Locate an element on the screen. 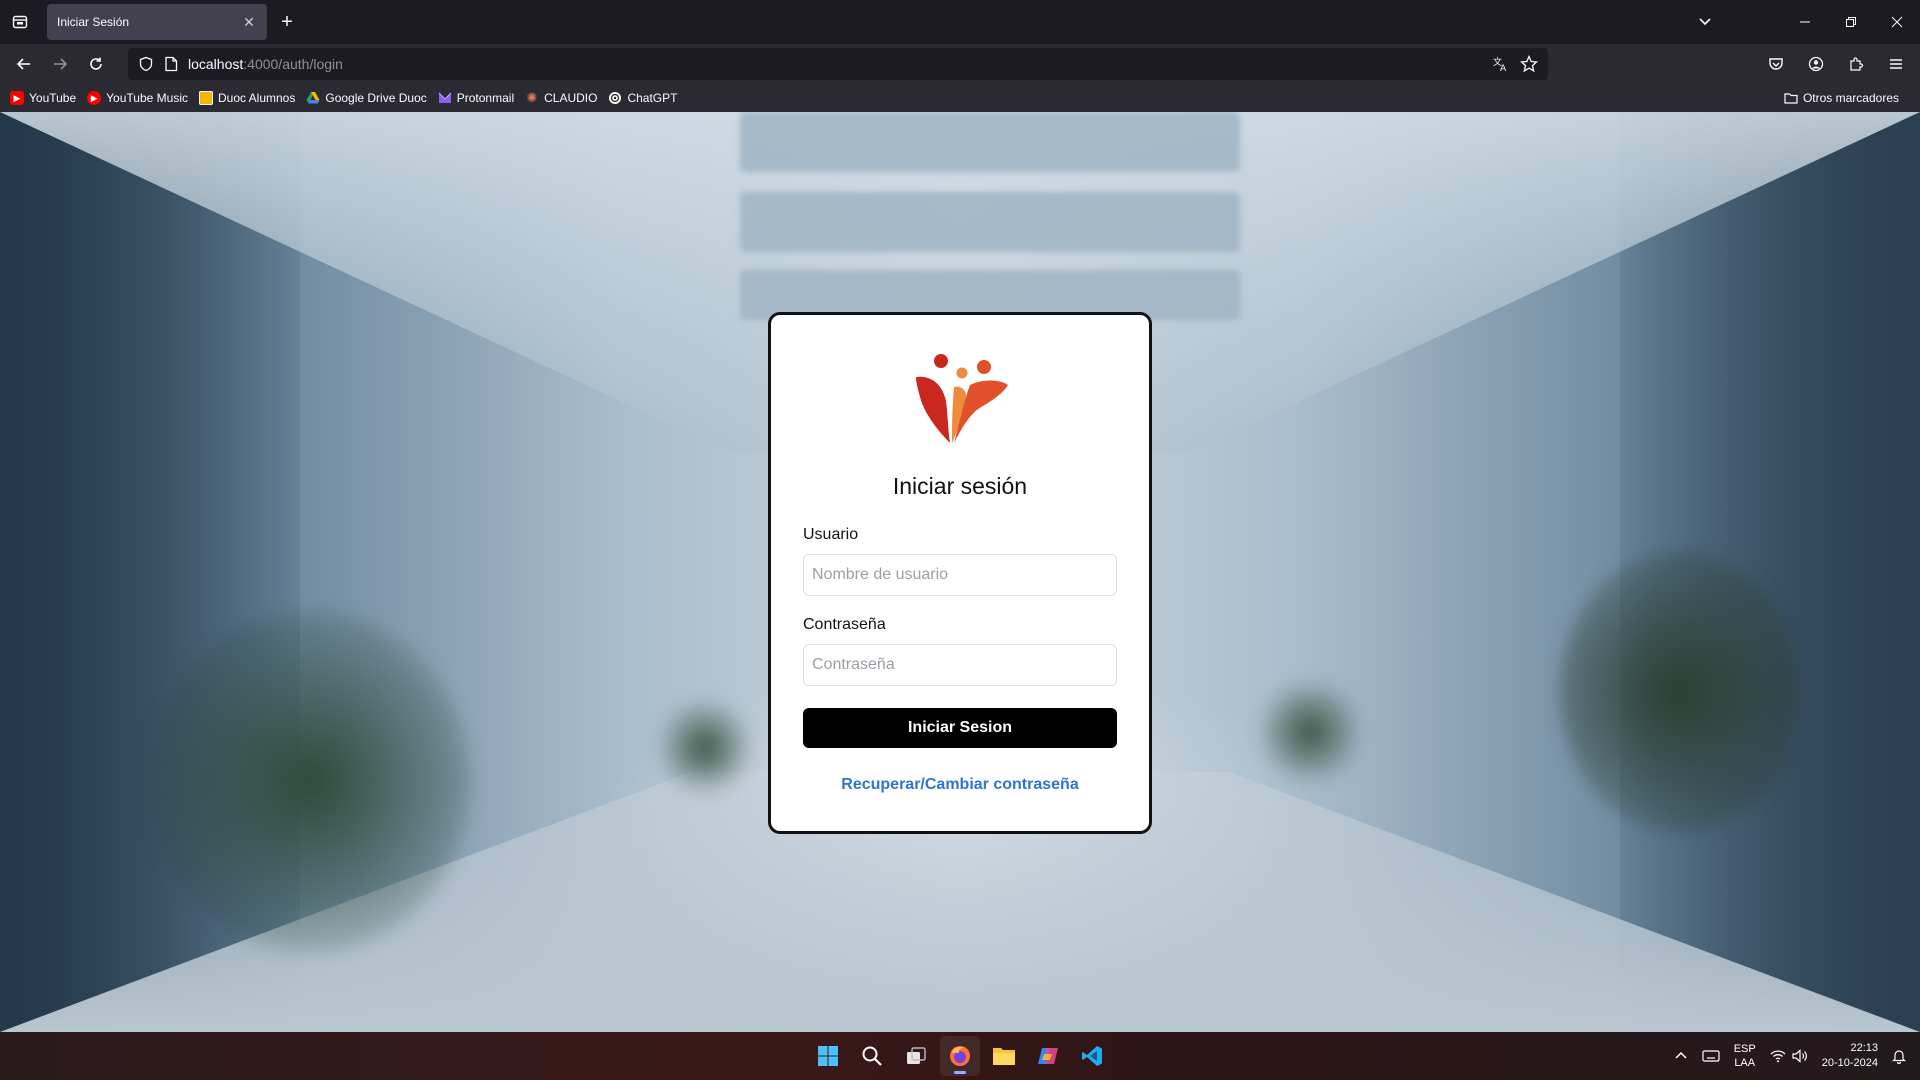  back-button is located at coordinates (24, 64).